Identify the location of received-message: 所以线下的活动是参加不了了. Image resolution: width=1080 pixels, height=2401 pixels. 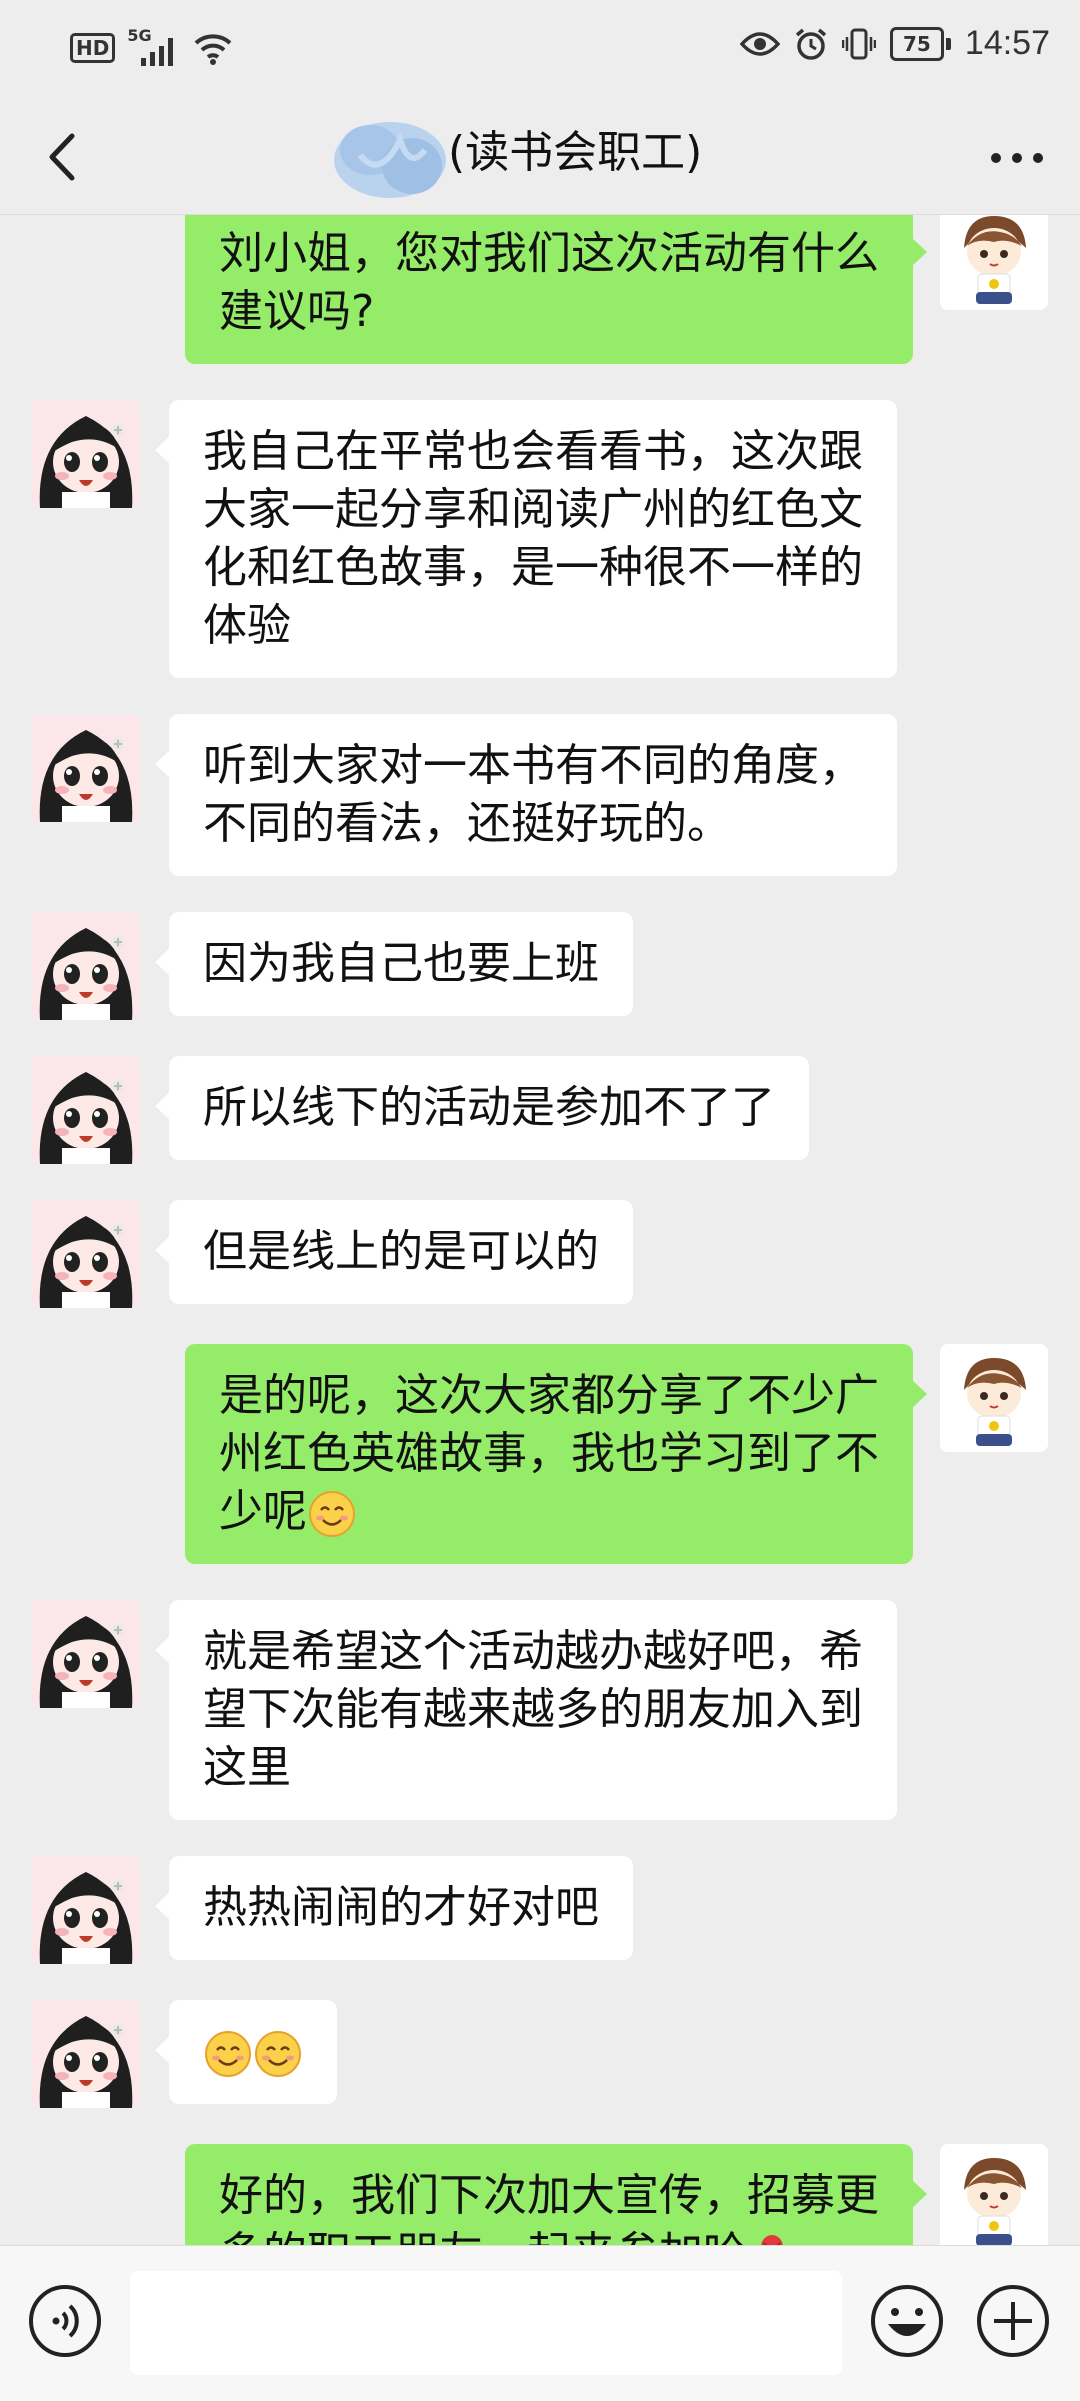
(540, 1110).